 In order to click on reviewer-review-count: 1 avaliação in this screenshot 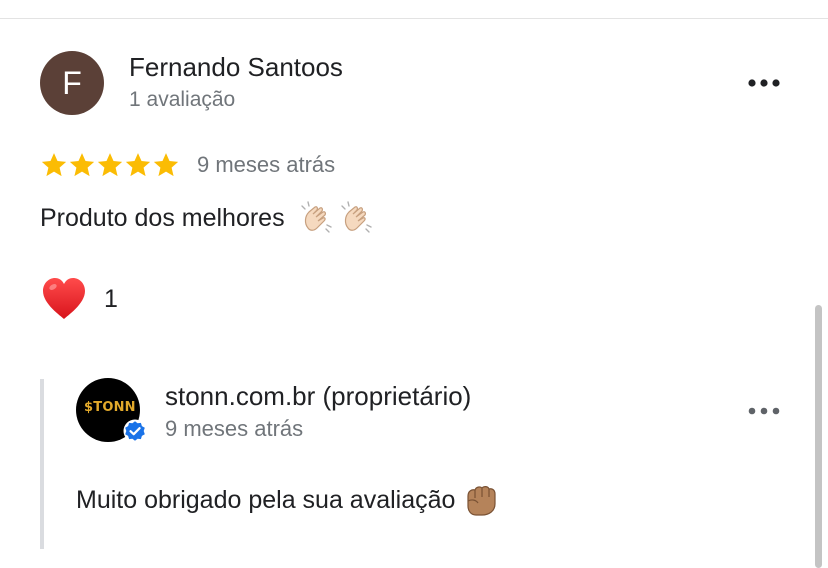, I will do `click(182, 99)`.